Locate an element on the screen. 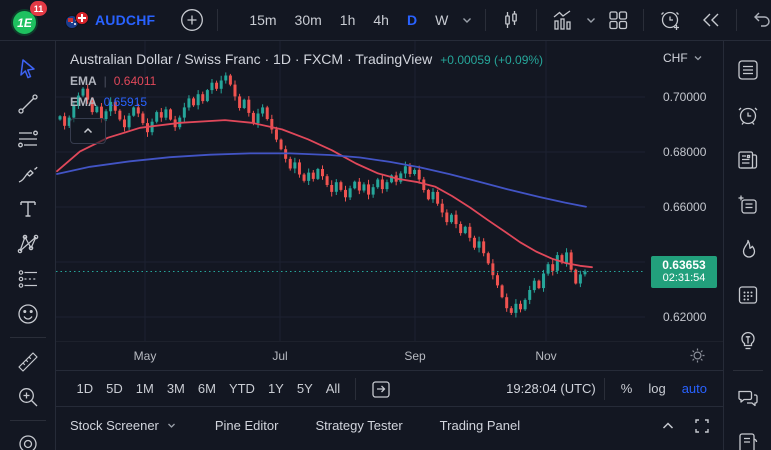  range-1m: 1M is located at coordinates (144, 389).